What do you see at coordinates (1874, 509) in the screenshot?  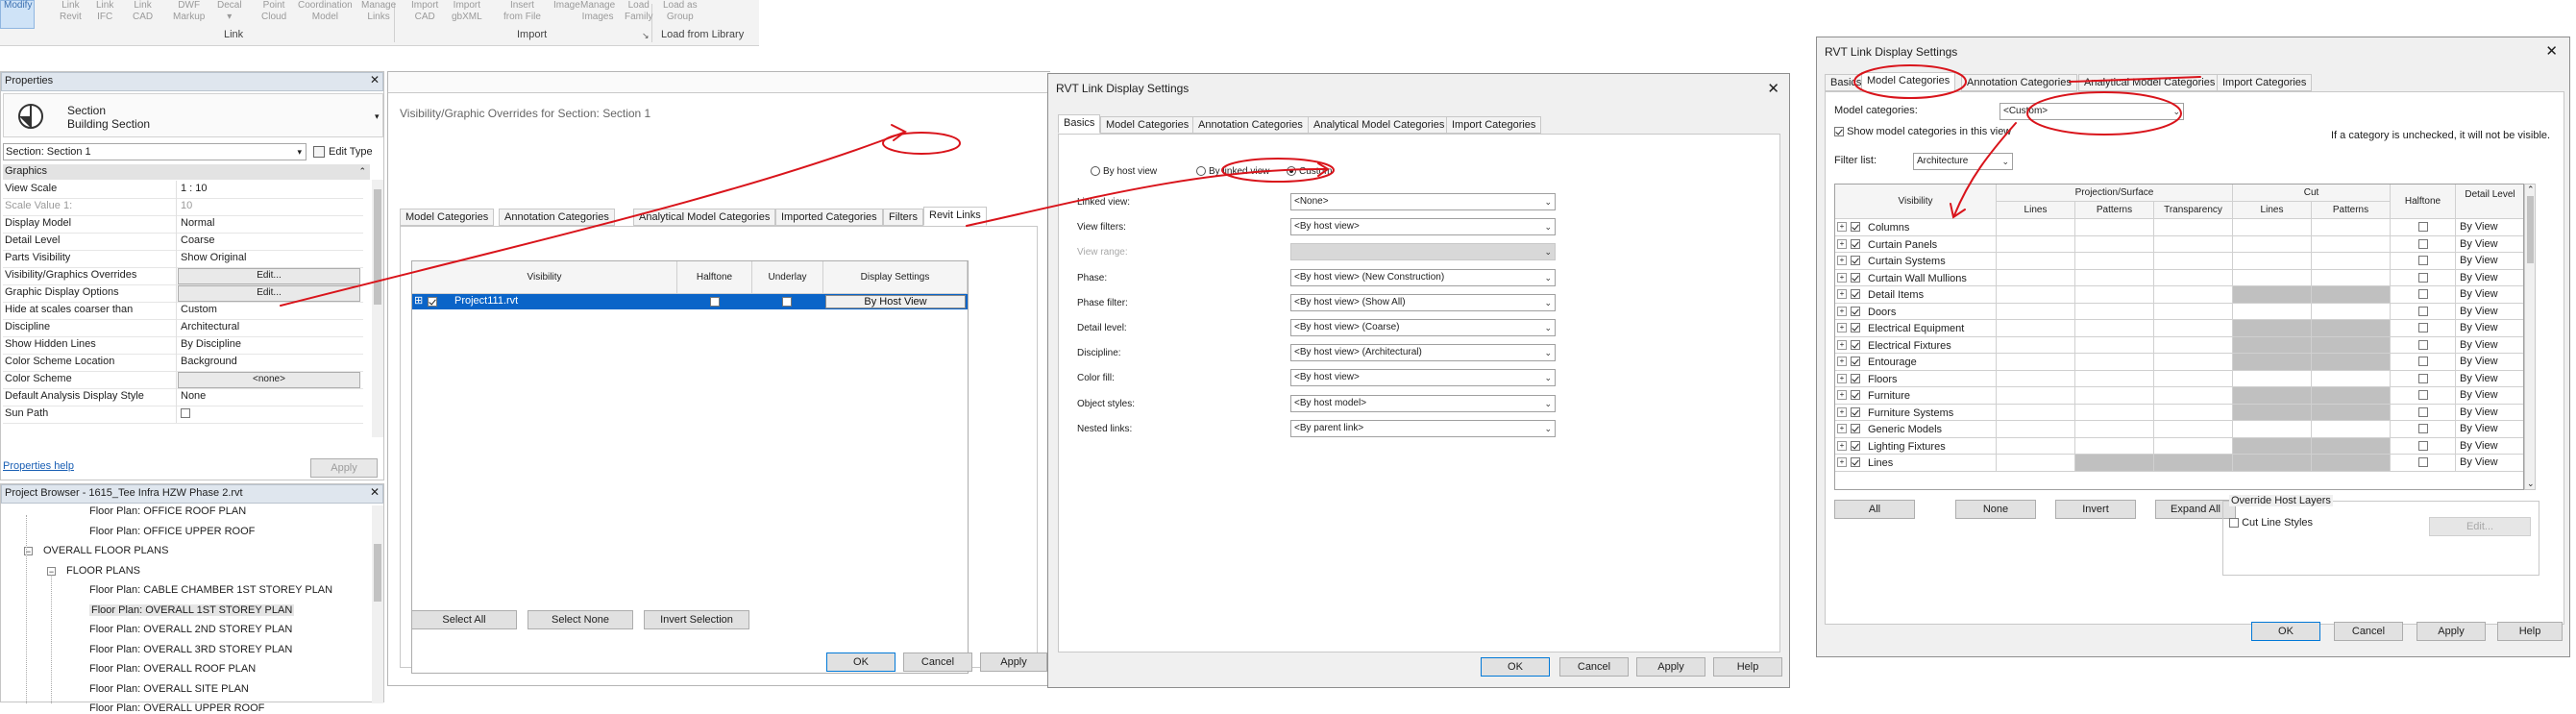 I see `all-button: All` at bounding box center [1874, 509].